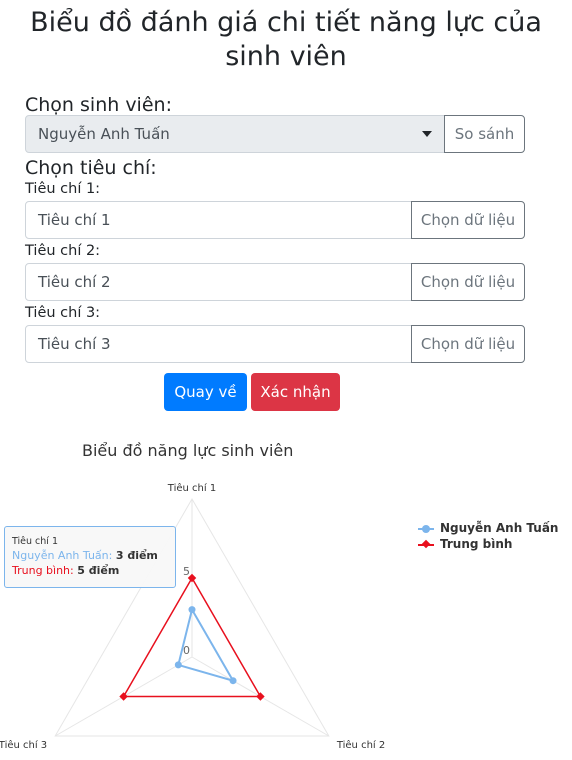 The height and width of the screenshot is (760, 572). Describe the element at coordinates (476, 544) in the screenshot. I see `legend-label-average: Trung bình` at that location.